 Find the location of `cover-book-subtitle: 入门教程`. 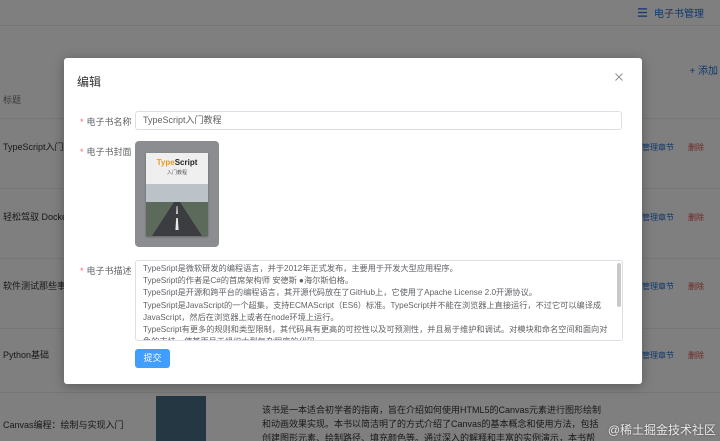

cover-book-subtitle: 入门教程 is located at coordinates (176, 173).